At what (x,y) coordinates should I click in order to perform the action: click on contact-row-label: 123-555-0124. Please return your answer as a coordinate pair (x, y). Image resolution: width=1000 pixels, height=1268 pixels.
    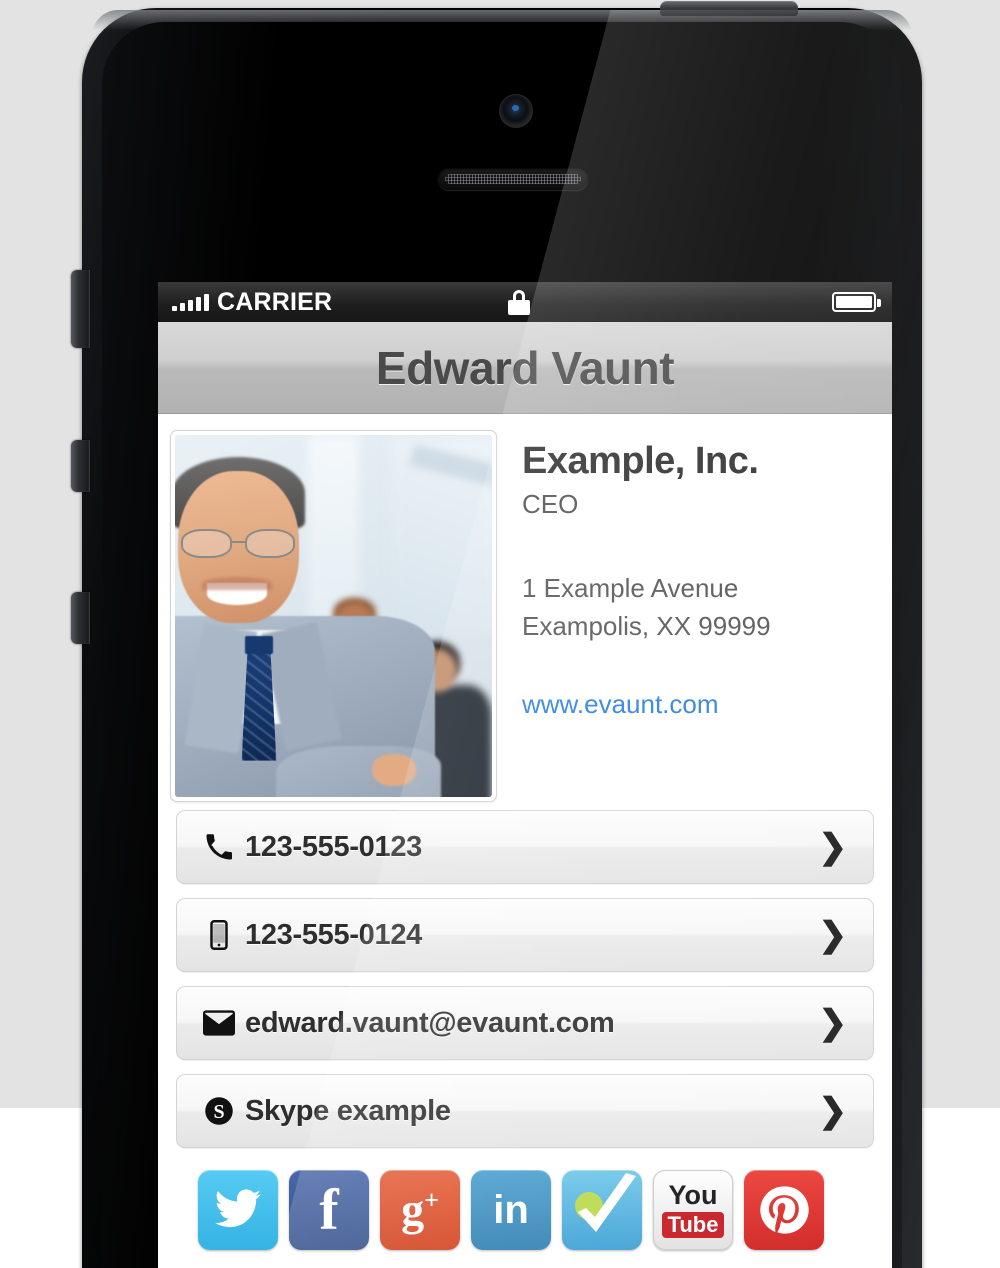
    Looking at the image, I should click on (333, 934).